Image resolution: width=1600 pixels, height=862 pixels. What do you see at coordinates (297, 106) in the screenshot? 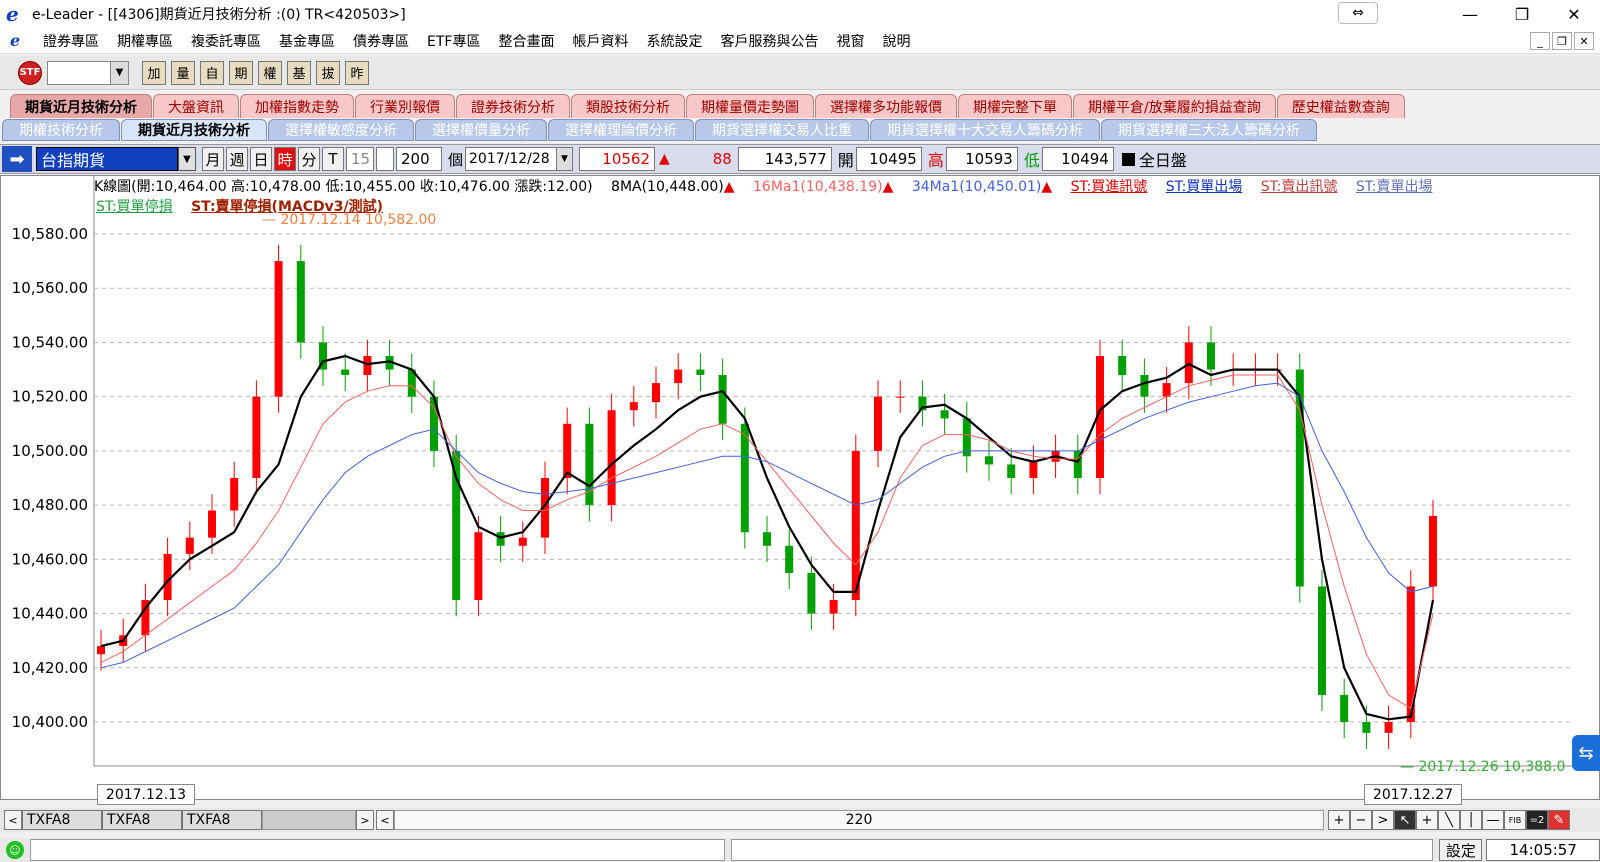
I see `tab-main: 加權指數走勢` at bounding box center [297, 106].